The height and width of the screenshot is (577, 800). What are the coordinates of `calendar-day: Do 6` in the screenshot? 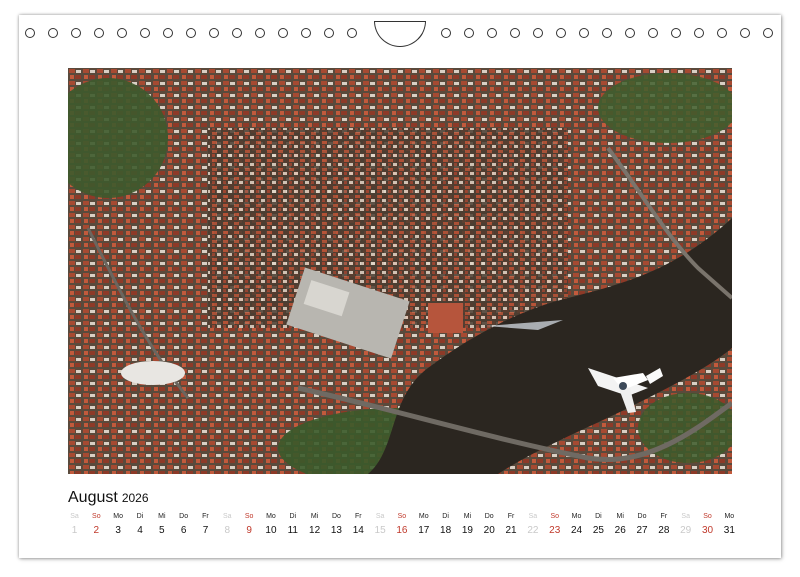 It's located at (183, 529).